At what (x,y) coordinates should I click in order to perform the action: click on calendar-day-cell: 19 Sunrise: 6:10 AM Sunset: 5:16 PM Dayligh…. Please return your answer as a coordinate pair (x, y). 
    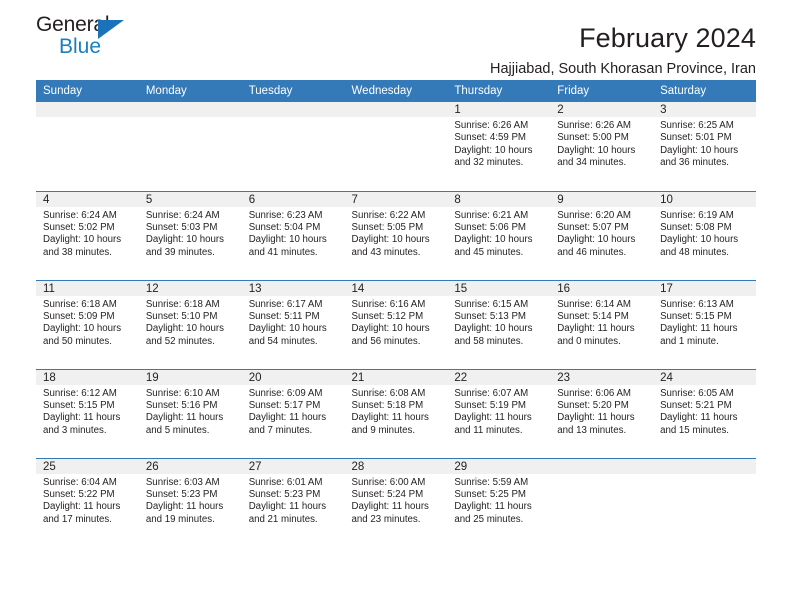
    Looking at the image, I should click on (190, 413).